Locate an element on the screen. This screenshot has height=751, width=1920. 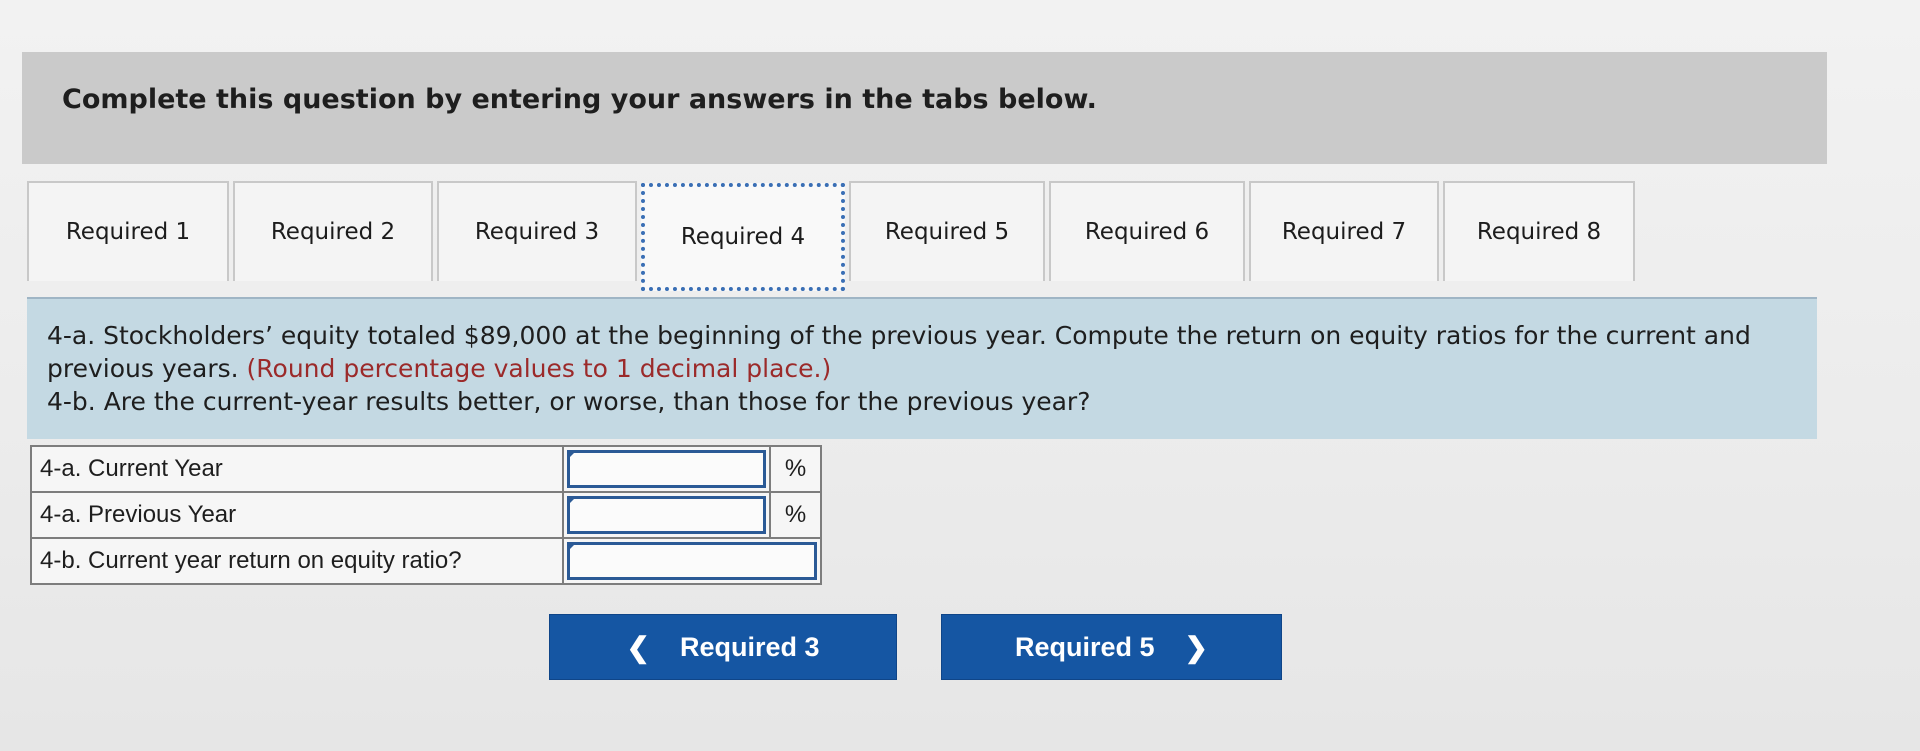
previous-required-button: ❮ Required 3 is located at coordinates (723, 647).